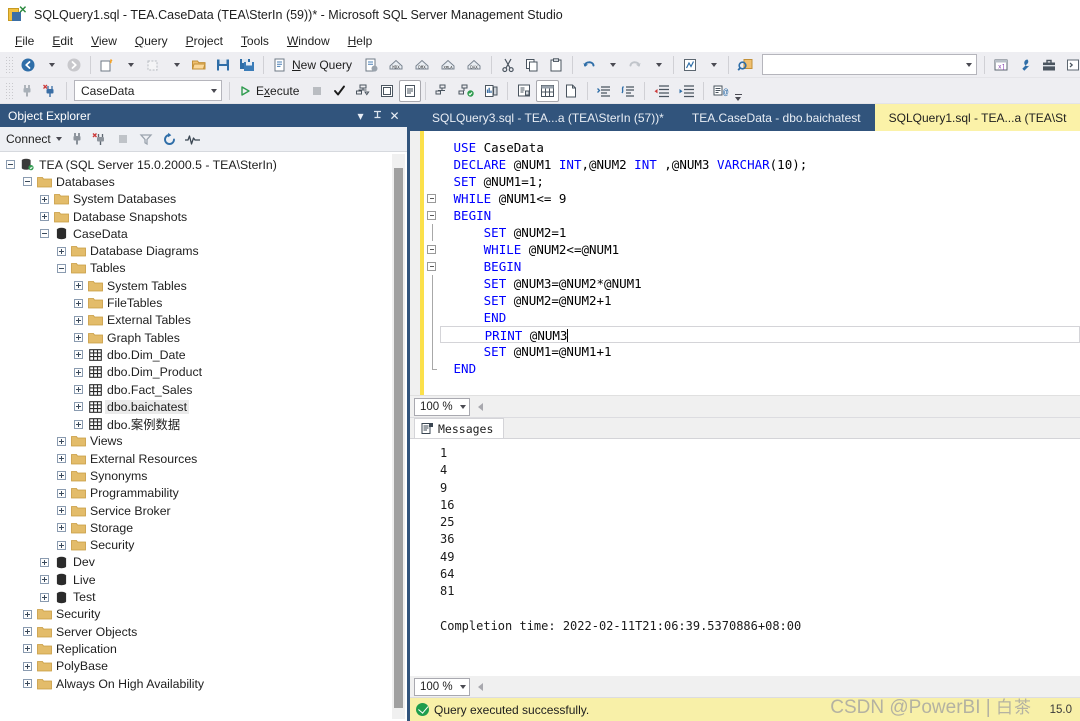 The image size is (1080, 721). Describe the element at coordinates (589, 65) in the screenshot. I see `undo-icon` at that location.